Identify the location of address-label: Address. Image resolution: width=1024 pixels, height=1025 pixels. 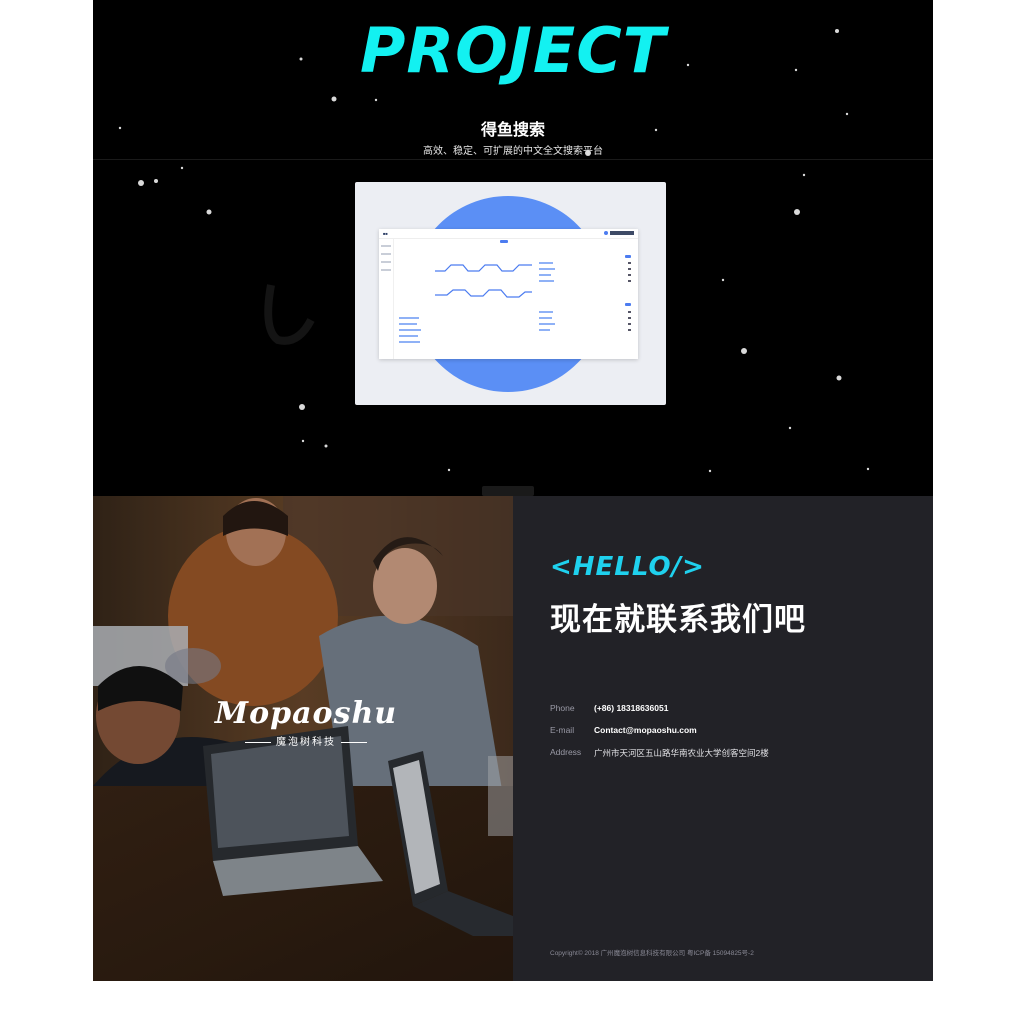
(566, 752).